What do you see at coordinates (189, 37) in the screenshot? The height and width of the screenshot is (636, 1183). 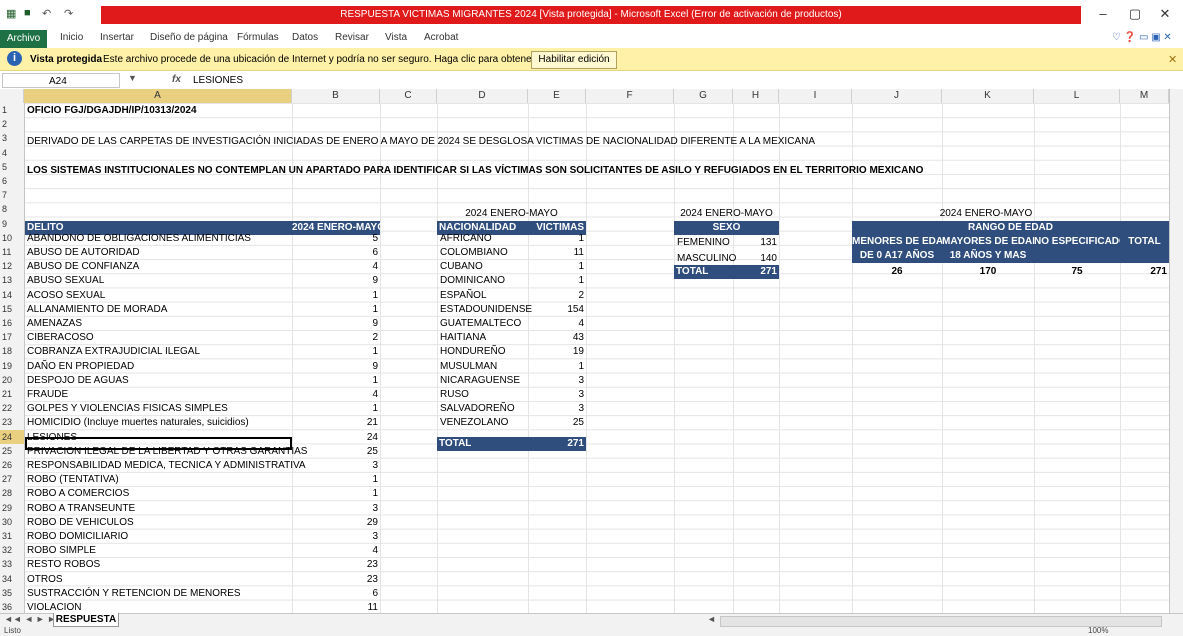 I see `tab-diseno: Diseño de página` at bounding box center [189, 37].